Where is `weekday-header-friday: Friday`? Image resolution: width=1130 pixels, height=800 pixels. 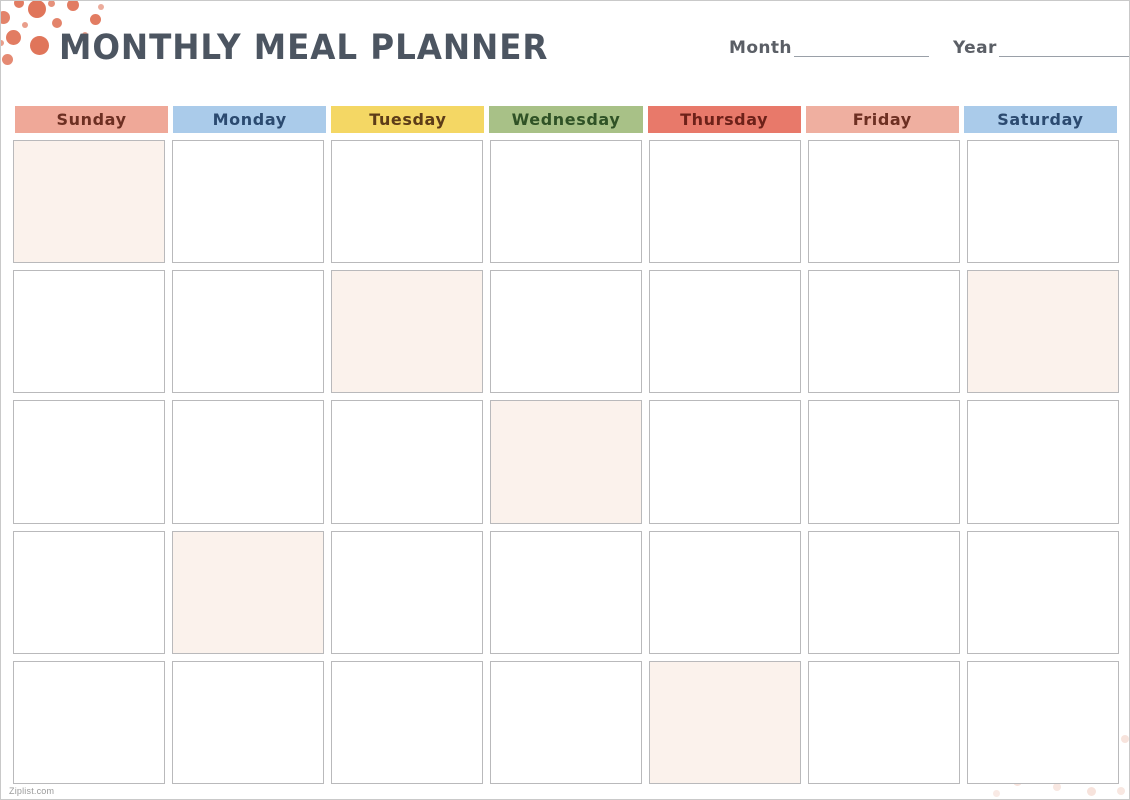
weekday-header-friday: Friday is located at coordinates (882, 119).